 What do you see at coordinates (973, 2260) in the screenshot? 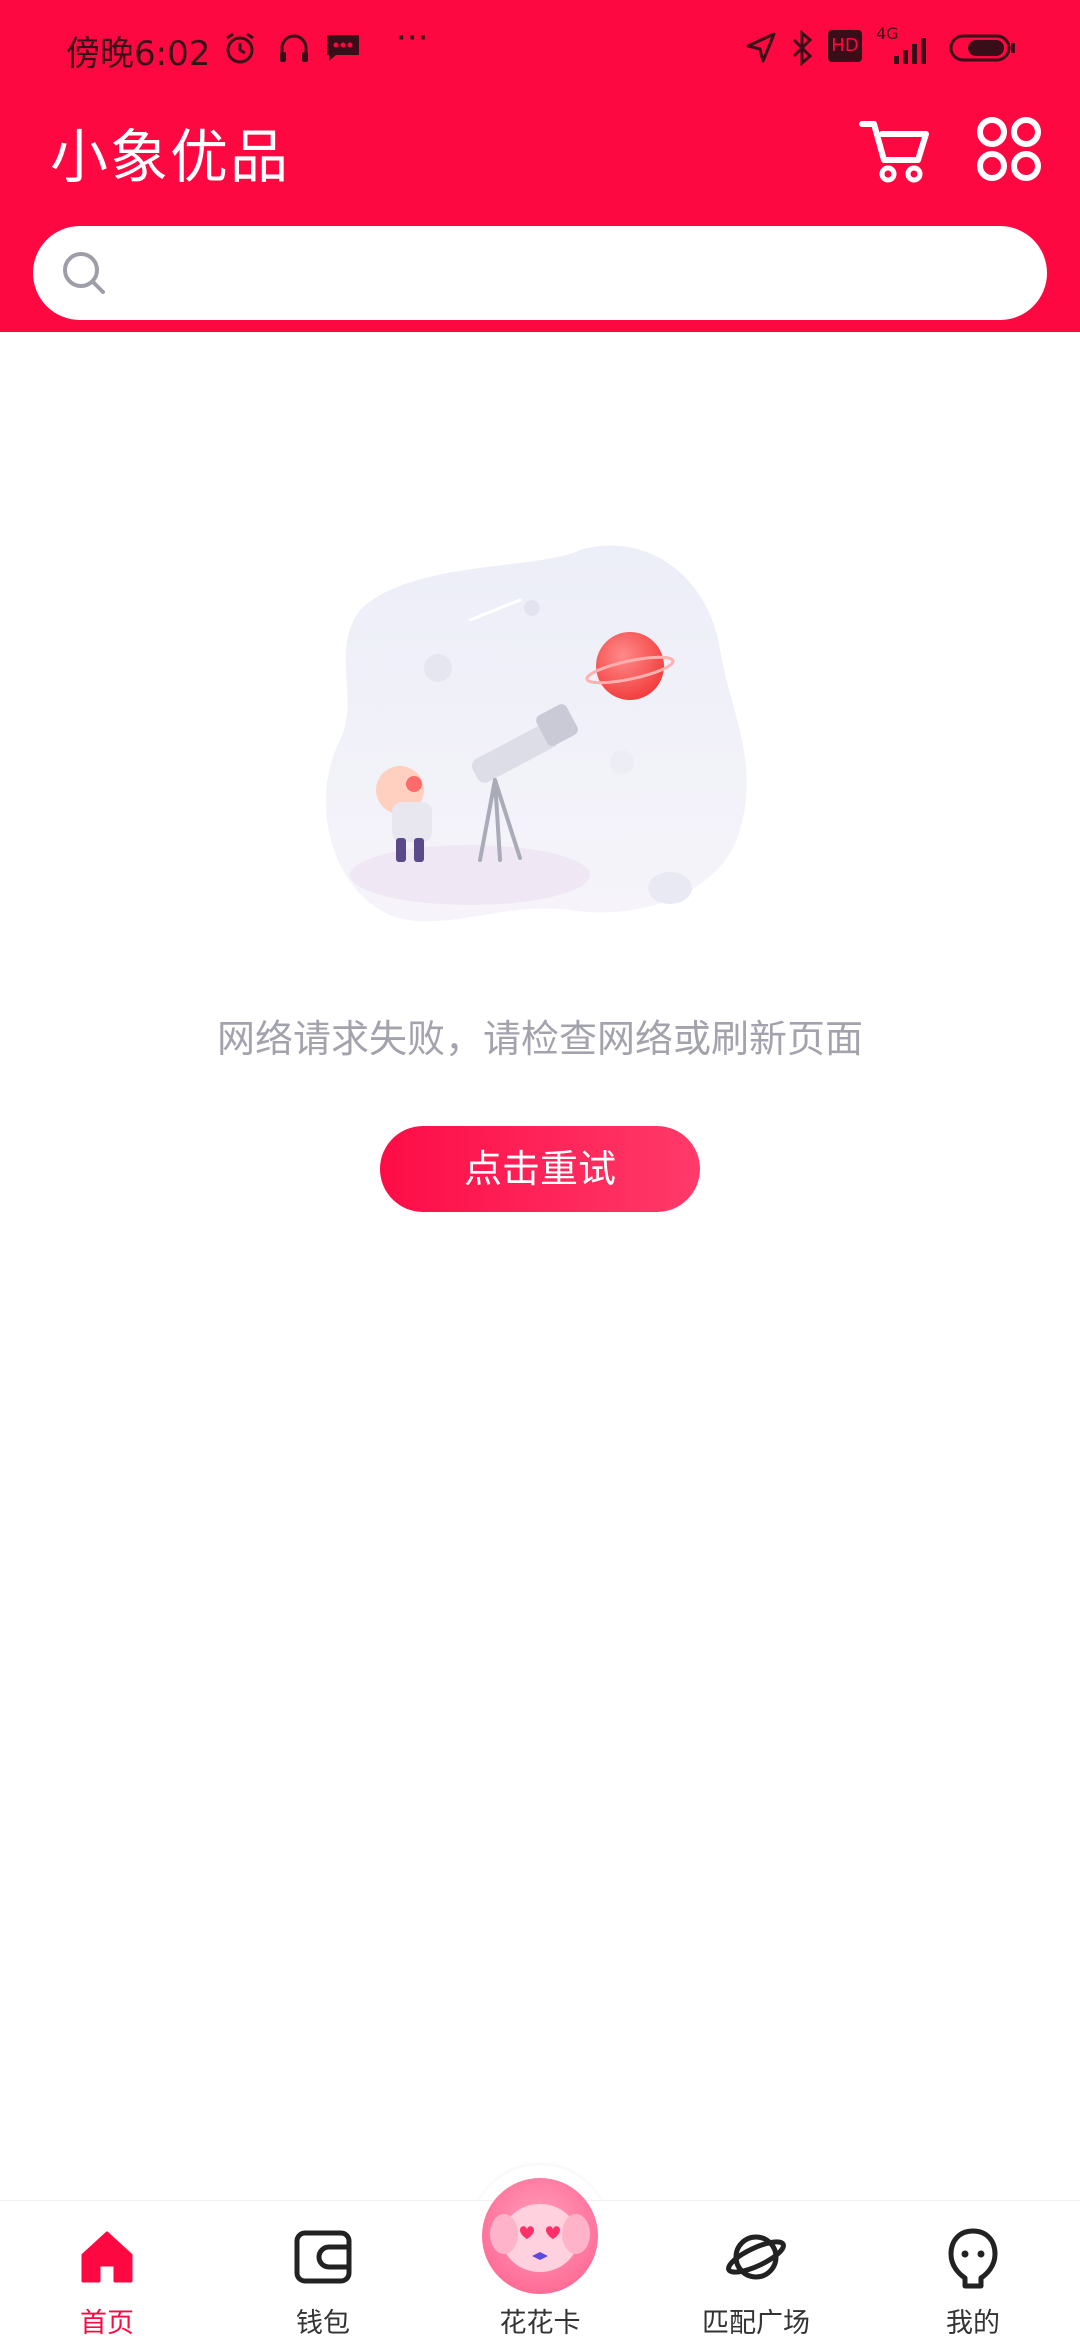
I see `profile-icon` at bounding box center [973, 2260].